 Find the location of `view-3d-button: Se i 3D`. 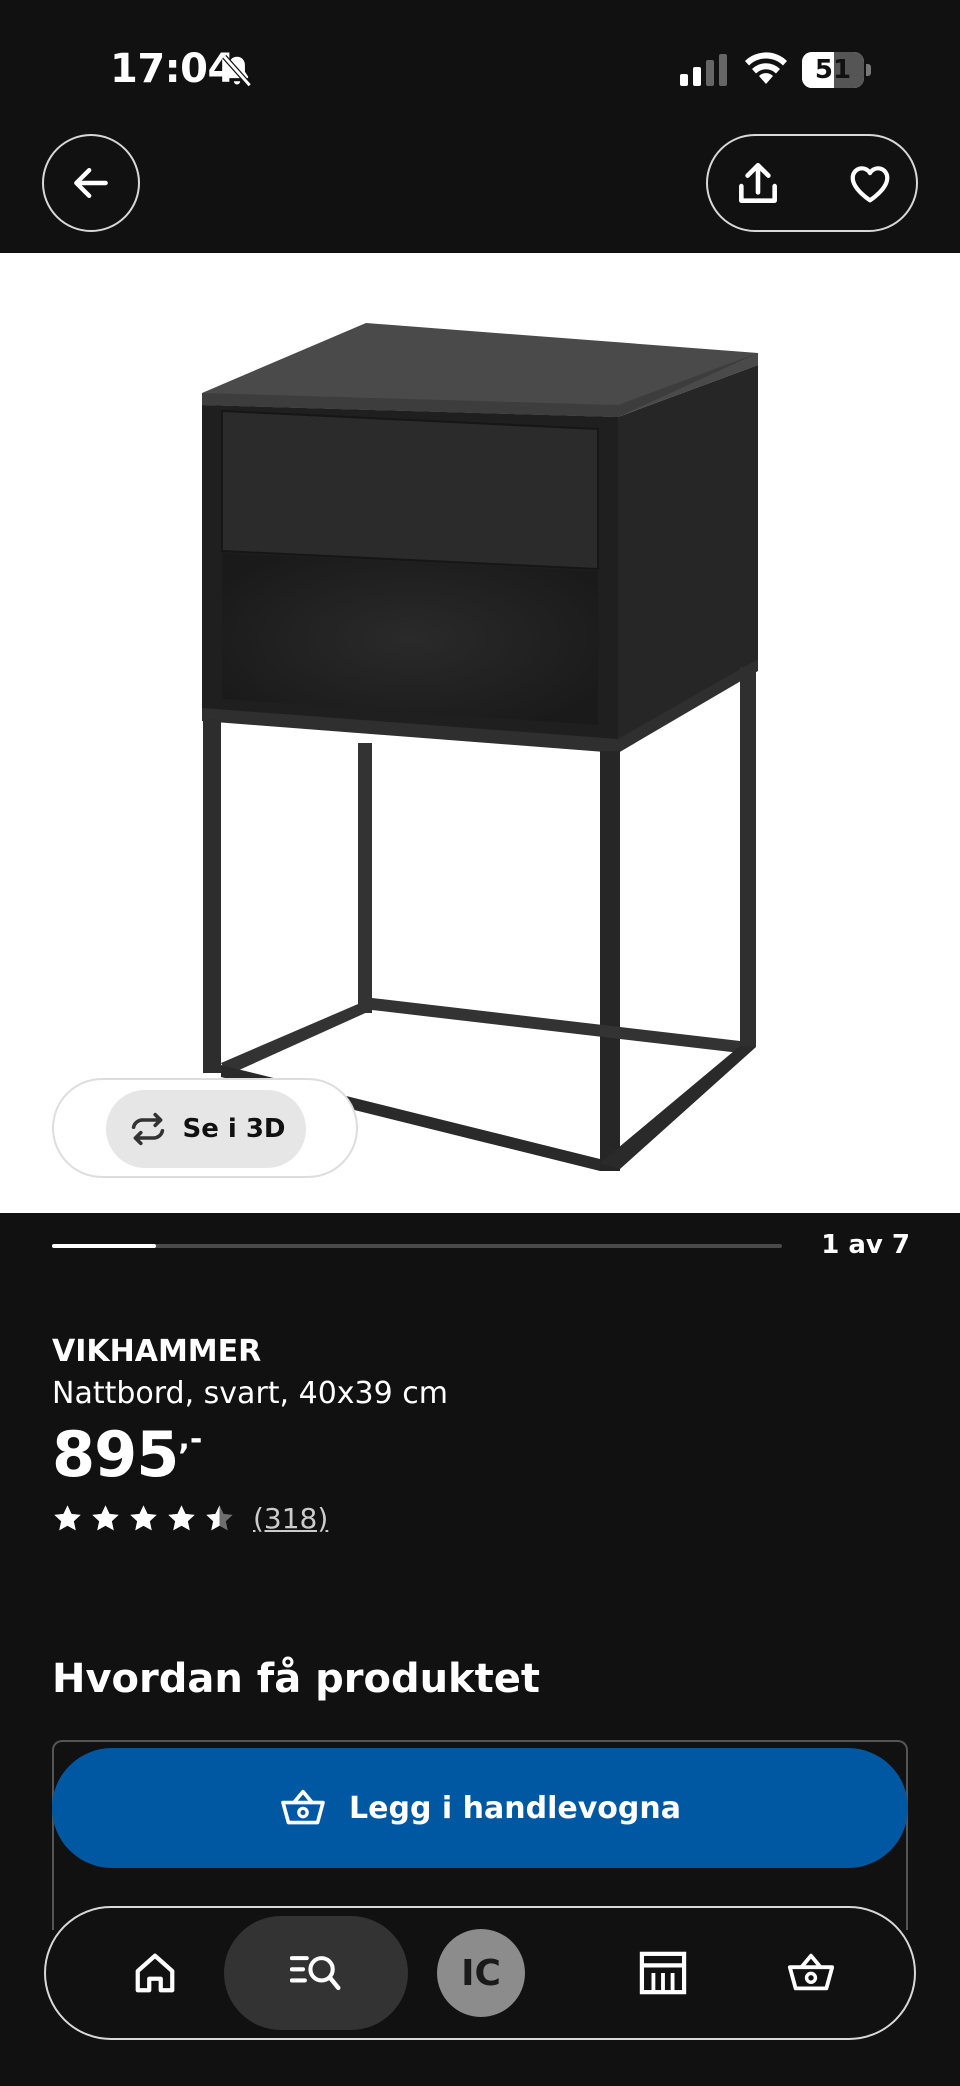

view-3d-button: Se i 3D is located at coordinates (206, 1129).